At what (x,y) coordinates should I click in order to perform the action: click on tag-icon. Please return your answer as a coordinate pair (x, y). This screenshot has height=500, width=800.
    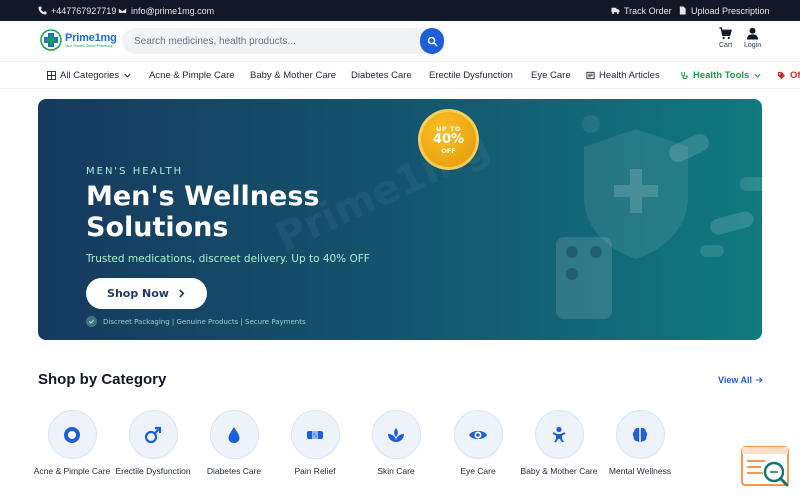
    Looking at the image, I should click on (781, 75).